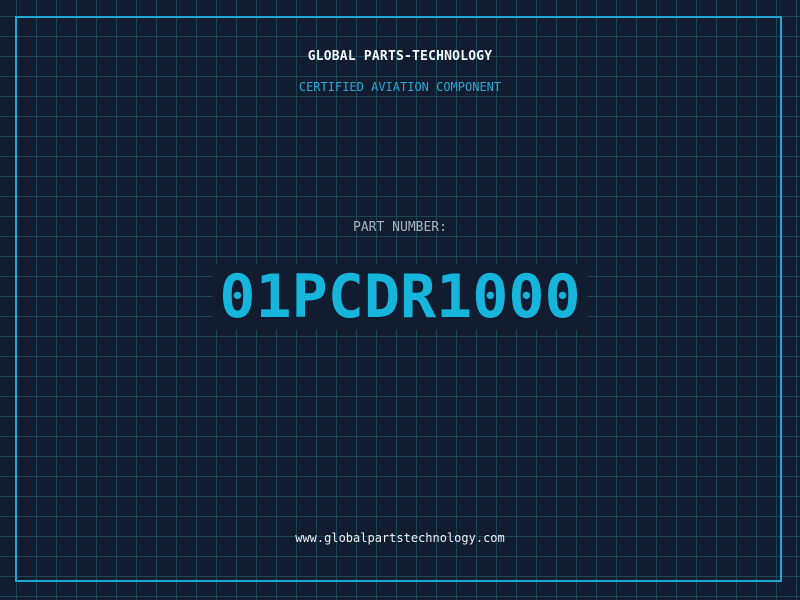 Image resolution: width=800 pixels, height=600 pixels. I want to click on part-number-label: PART NUMBER:, so click(400, 227).